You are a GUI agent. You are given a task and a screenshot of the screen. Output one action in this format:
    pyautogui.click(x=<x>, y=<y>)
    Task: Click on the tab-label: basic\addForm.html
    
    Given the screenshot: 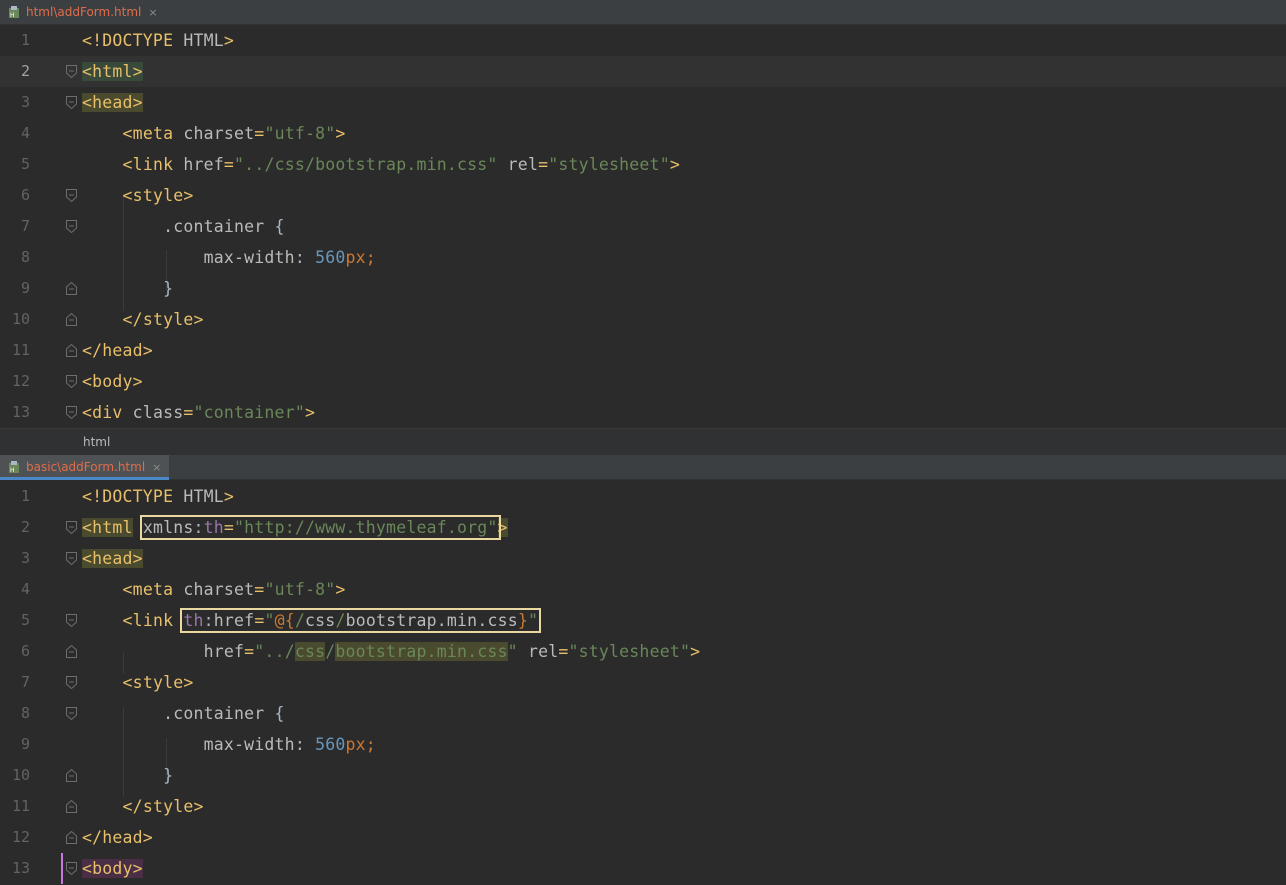 What is the action you would take?
    pyautogui.click(x=86, y=467)
    